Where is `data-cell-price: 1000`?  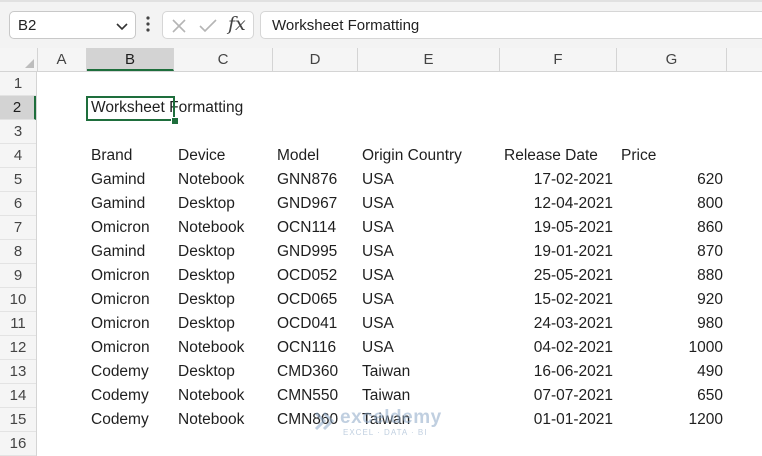 data-cell-price: 1000 is located at coordinates (672, 348).